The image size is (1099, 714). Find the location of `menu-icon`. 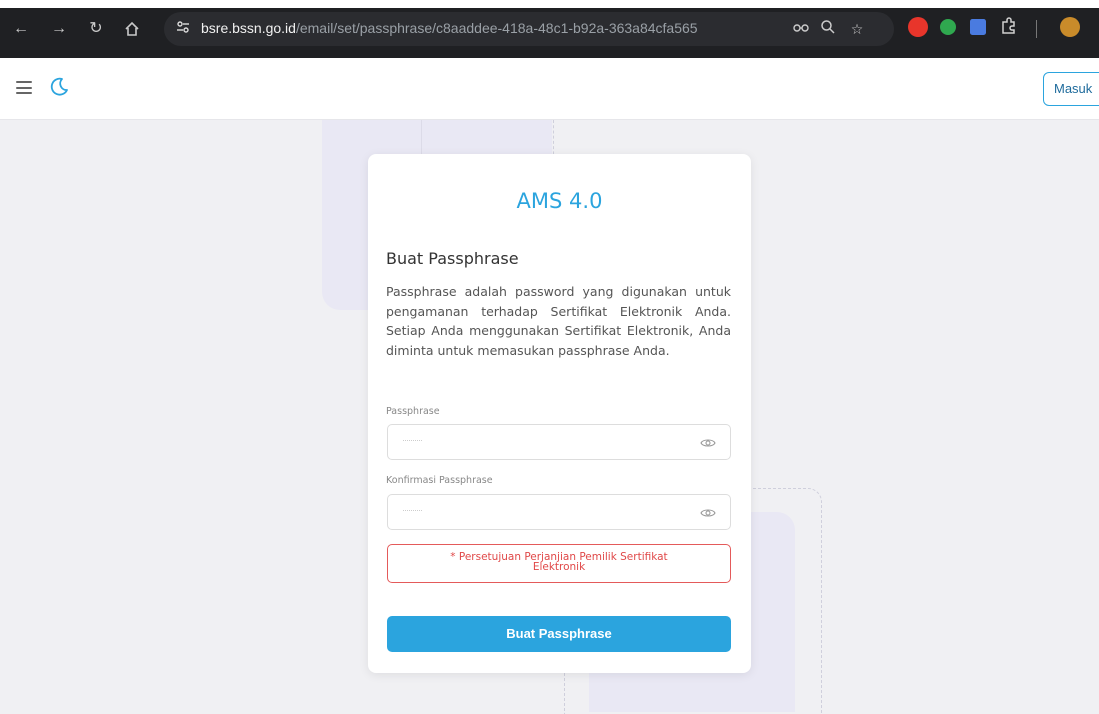

menu-icon is located at coordinates (24, 87).